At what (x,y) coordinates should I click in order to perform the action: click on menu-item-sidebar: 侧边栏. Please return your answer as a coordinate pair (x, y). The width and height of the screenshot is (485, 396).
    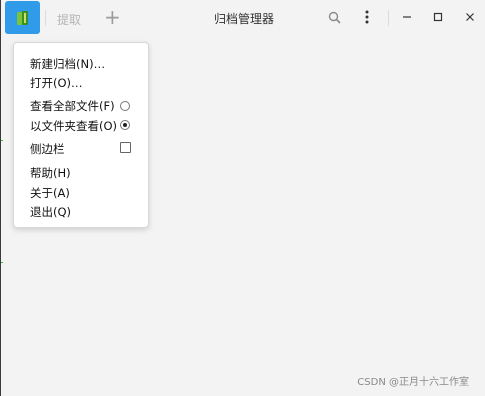
    Looking at the image, I should click on (47, 149).